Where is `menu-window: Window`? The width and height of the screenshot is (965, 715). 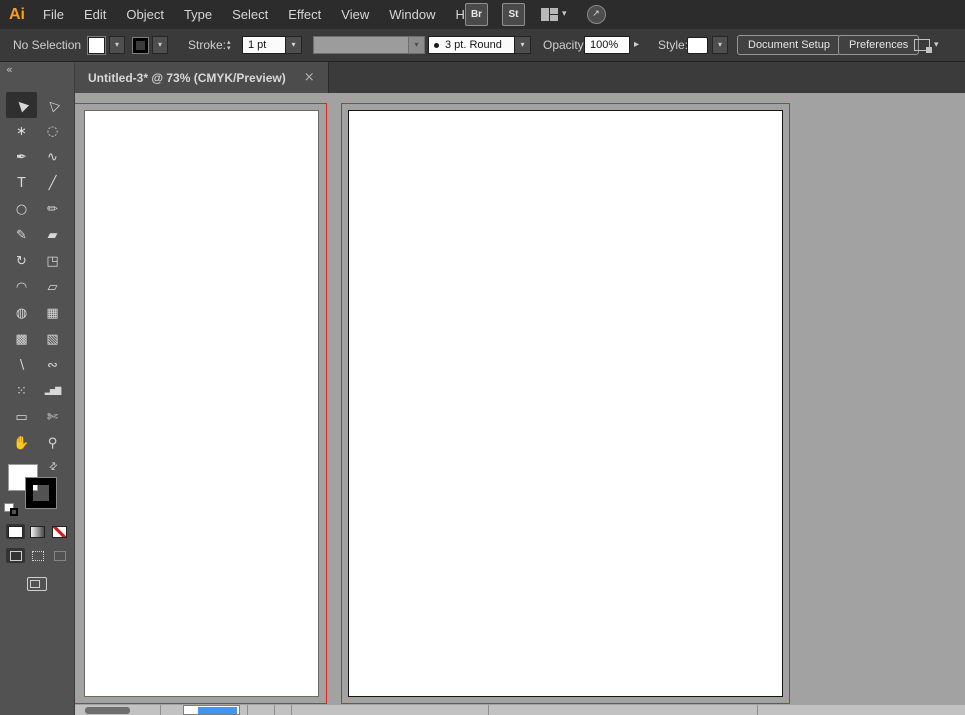 menu-window: Window is located at coordinates (412, 14).